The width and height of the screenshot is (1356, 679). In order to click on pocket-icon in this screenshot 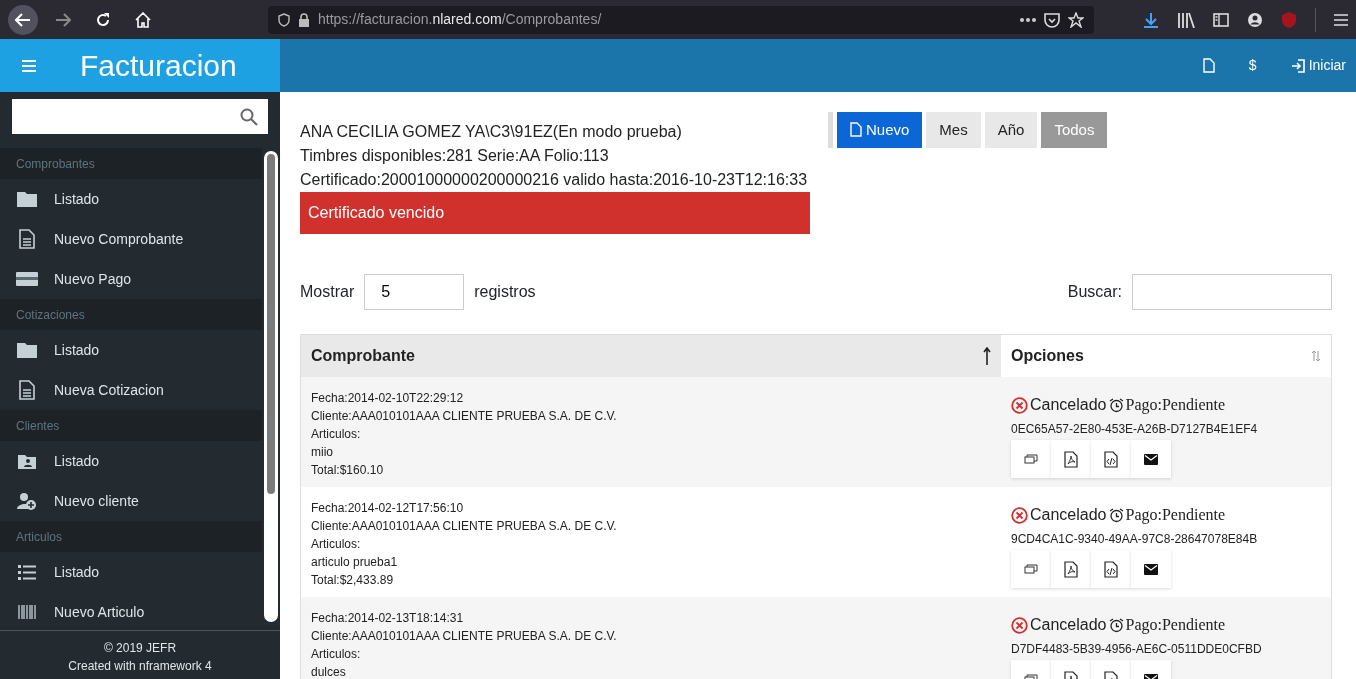, I will do `click(1052, 19)`.